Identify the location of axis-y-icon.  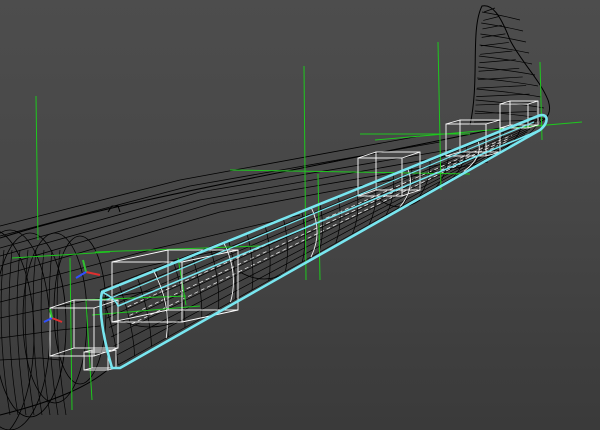
(84, 266).